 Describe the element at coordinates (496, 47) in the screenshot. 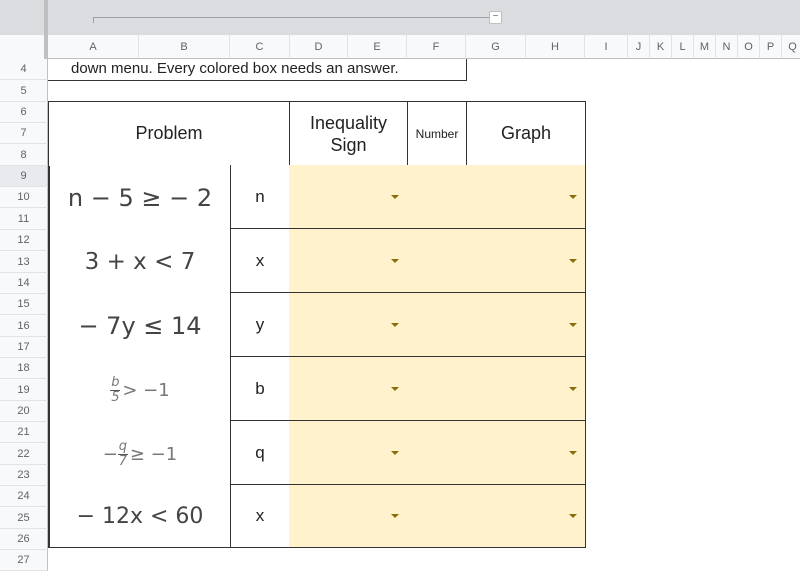

I see `column-header-g: G` at that location.